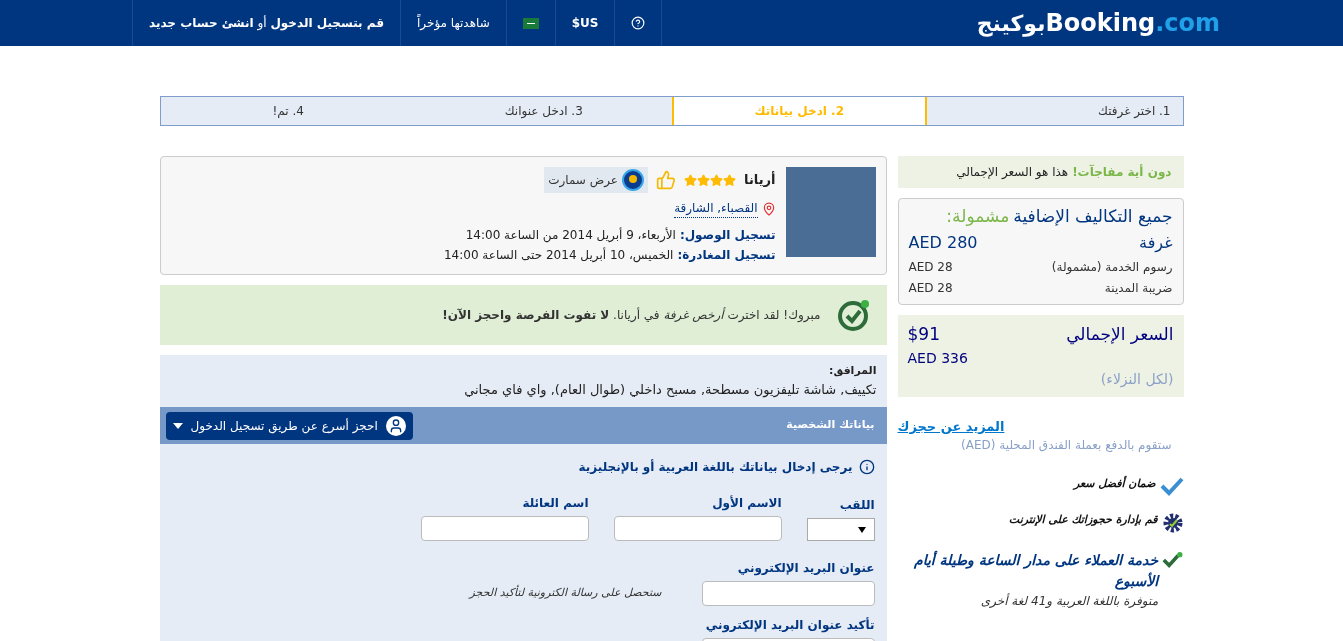  Describe the element at coordinates (558, 255) in the screenshot. I see `date-value: الخميس، 10 أبريل 2014 حتى الساعة 14:00` at that location.